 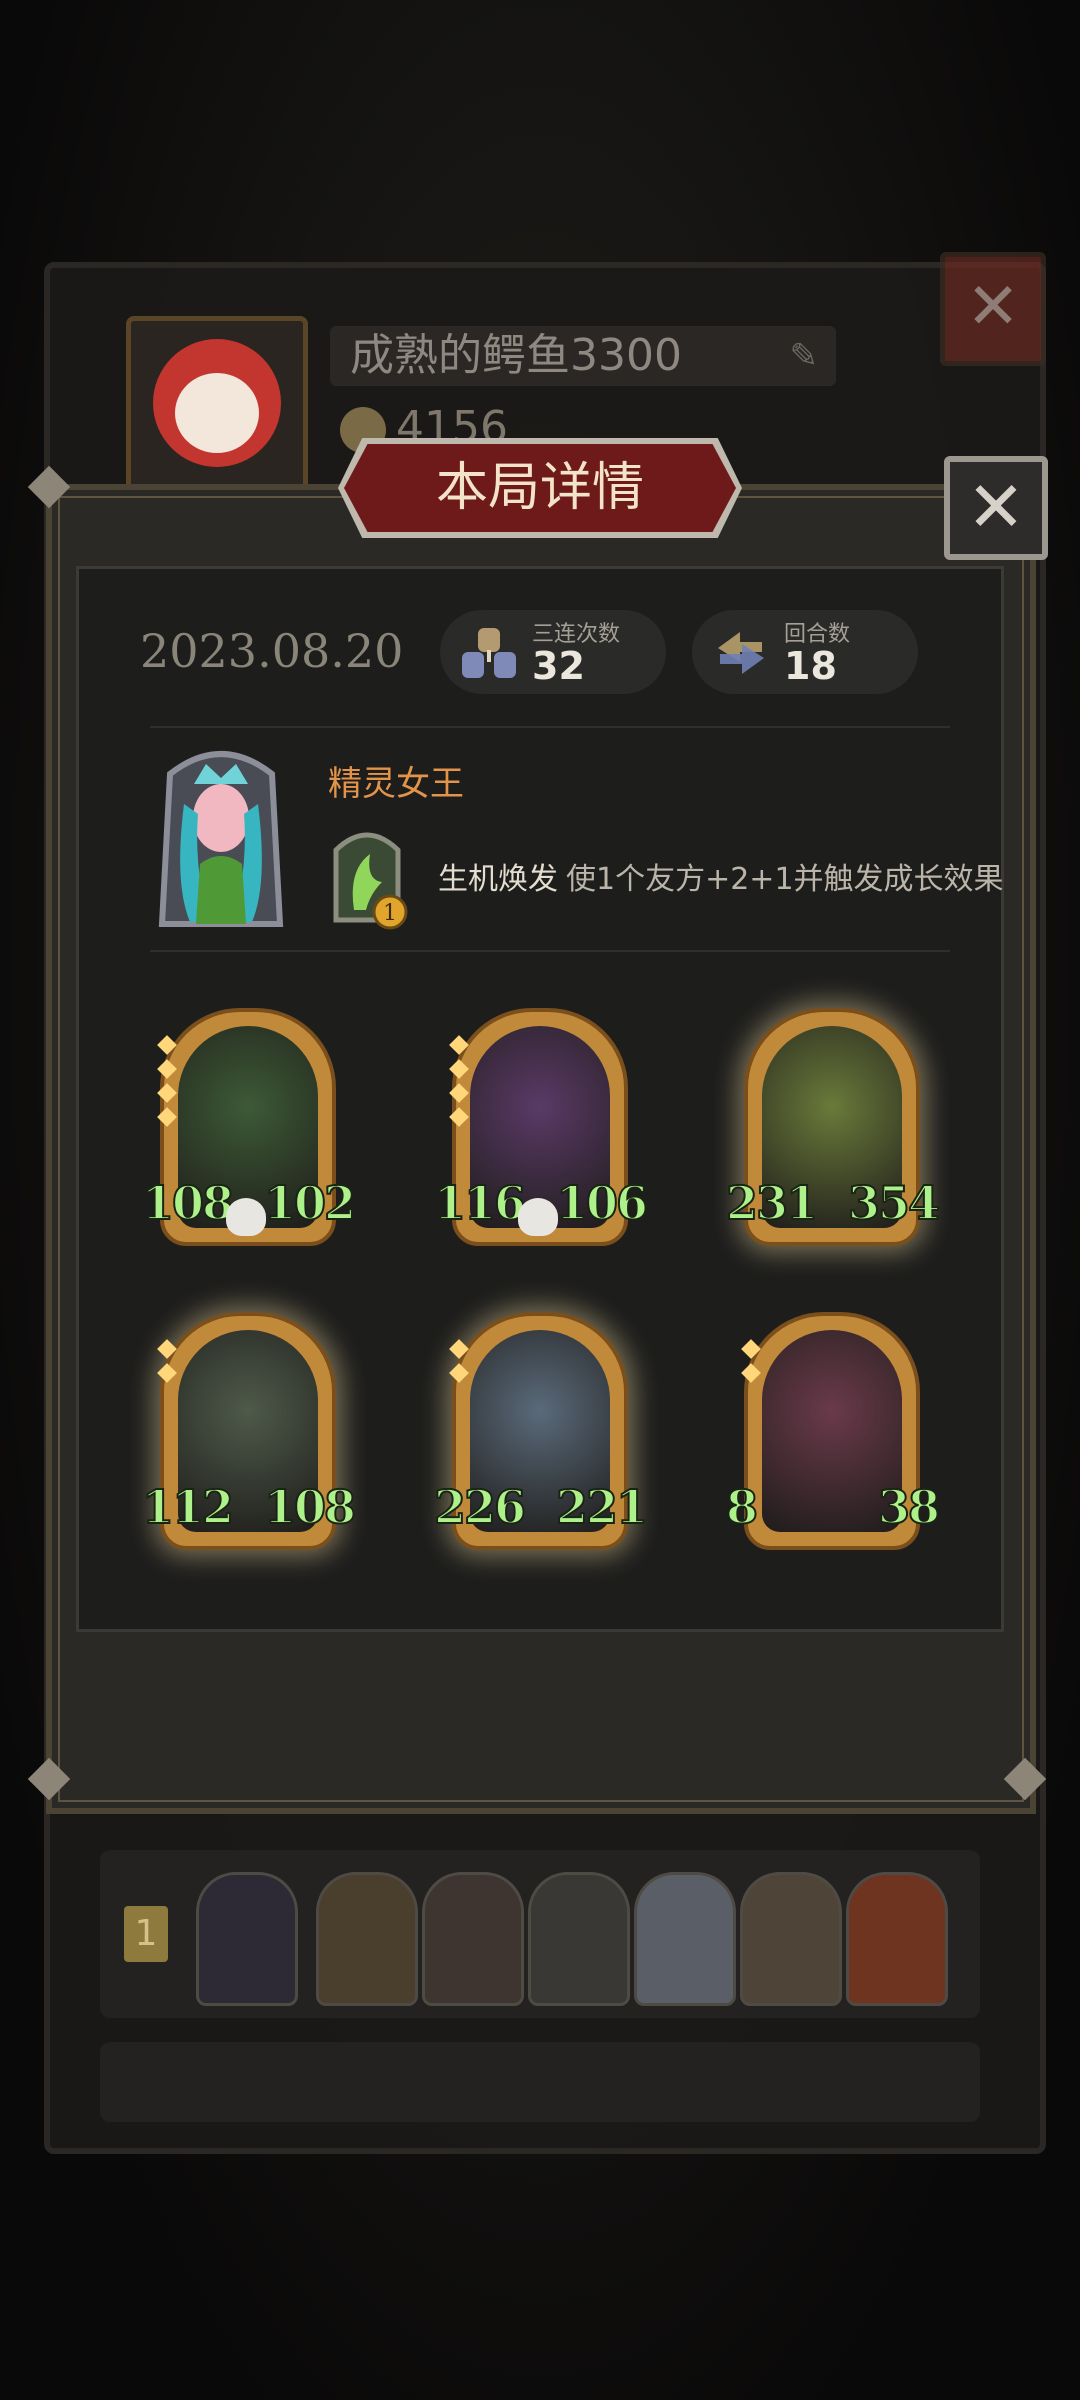 I want to click on card-health: 102, so click(x=310, y=1205).